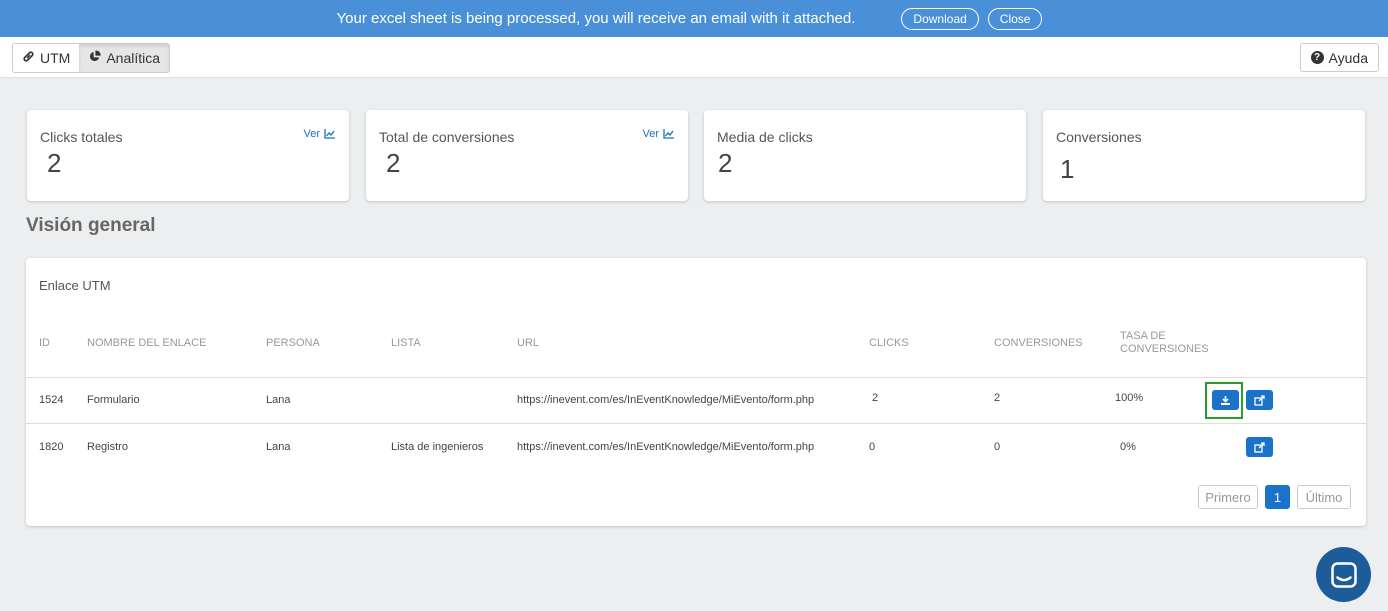  I want to click on cell-link-name: Formulario, so click(113, 400).